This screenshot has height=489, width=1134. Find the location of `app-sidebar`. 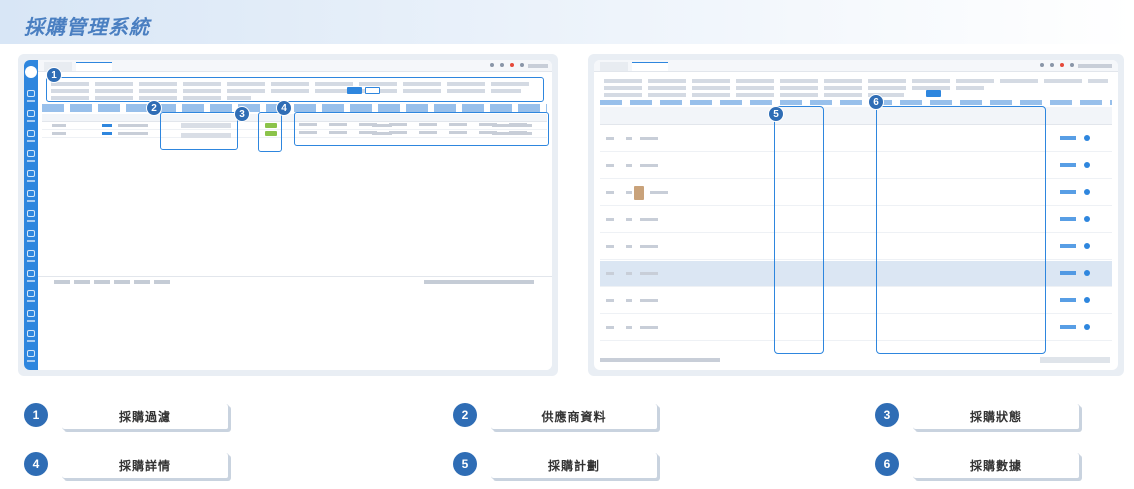

app-sidebar is located at coordinates (31, 215).